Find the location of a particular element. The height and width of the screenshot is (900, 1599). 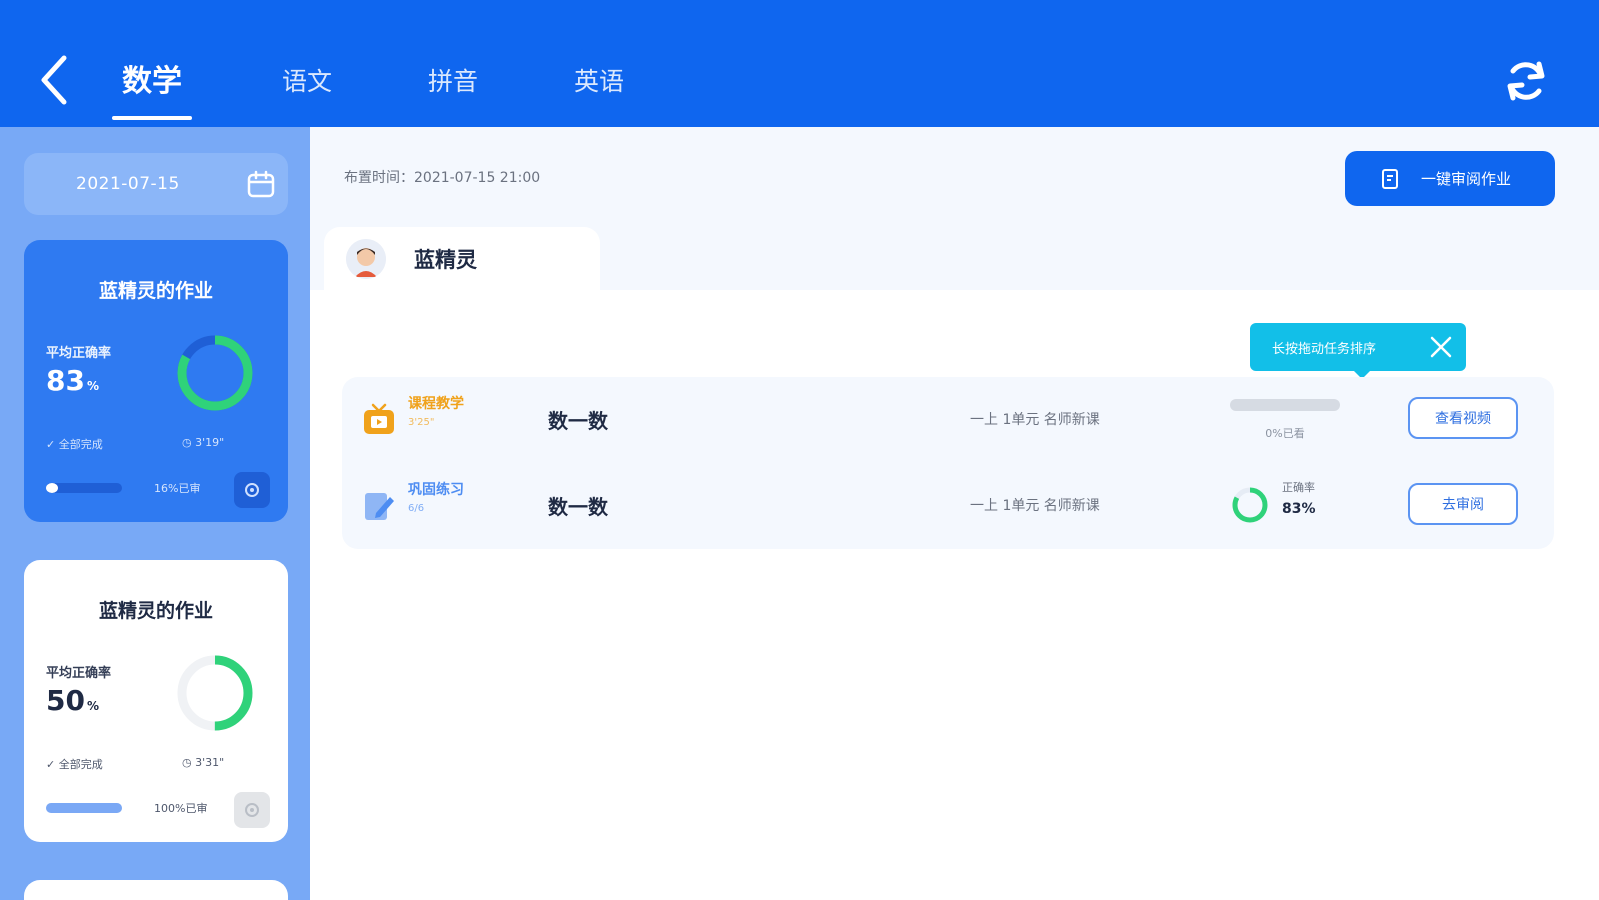

task-type: 巩固练习 is located at coordinates (436, 490).